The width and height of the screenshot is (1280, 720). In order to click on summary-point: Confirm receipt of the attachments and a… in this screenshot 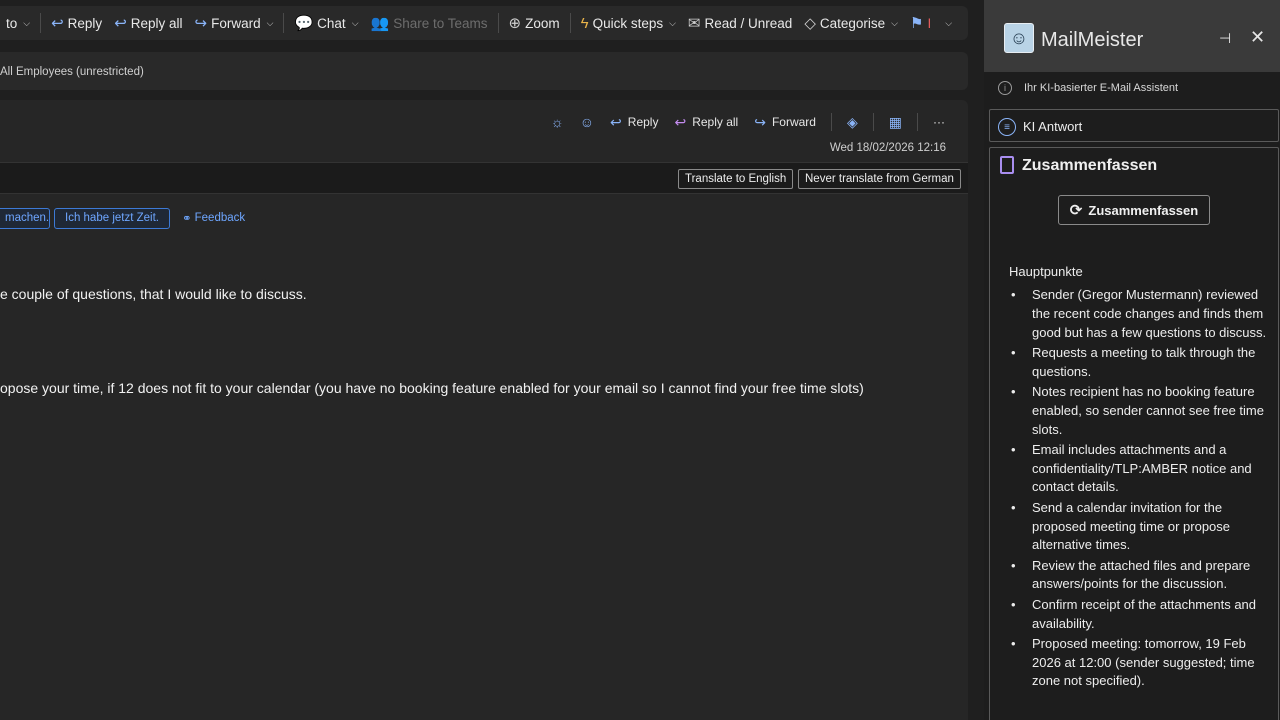, I will do `click(1138, 615)`.